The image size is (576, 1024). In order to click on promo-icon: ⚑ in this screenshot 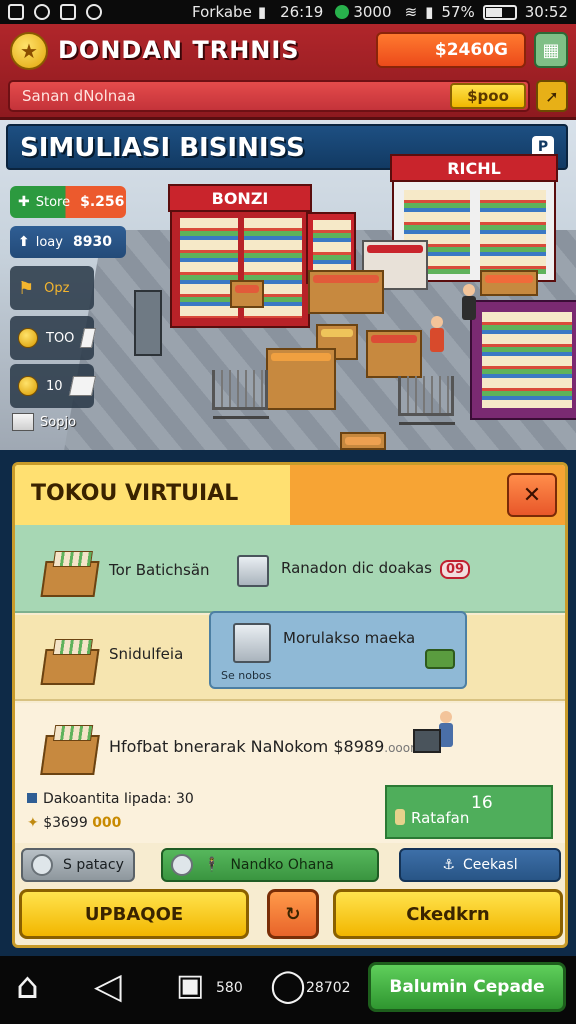, I will do `click(26, 288)`.